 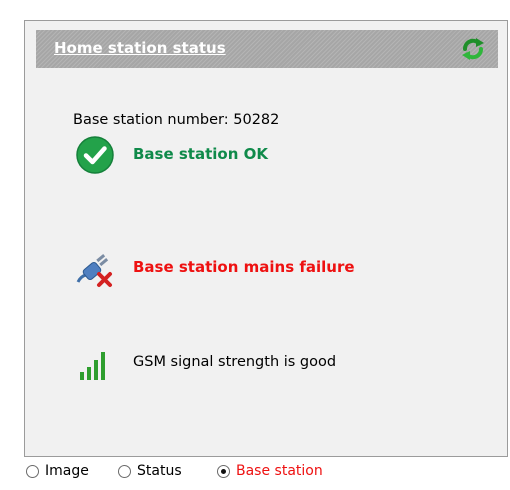 I want to click on panel-title-link: Home station status, so click(x=140, y=48).